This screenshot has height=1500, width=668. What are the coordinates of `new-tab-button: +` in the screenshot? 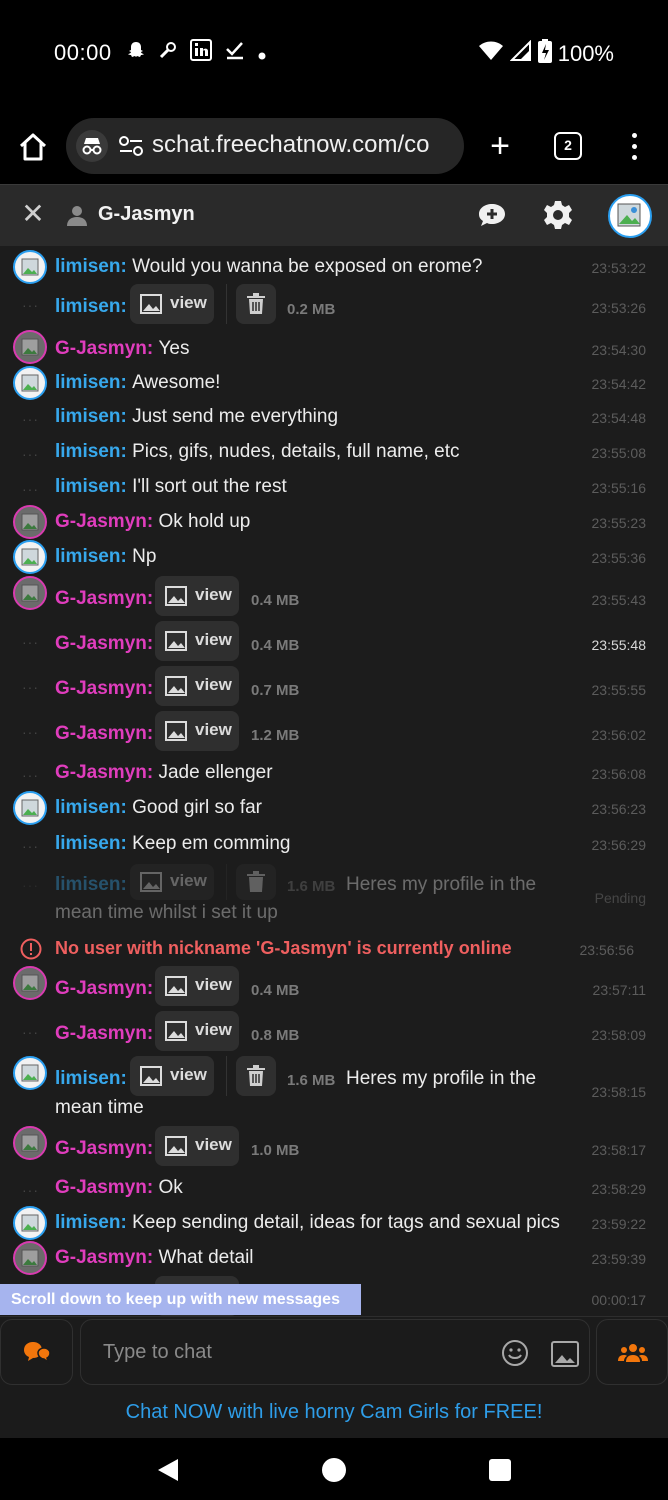 It's located at (500, 146).